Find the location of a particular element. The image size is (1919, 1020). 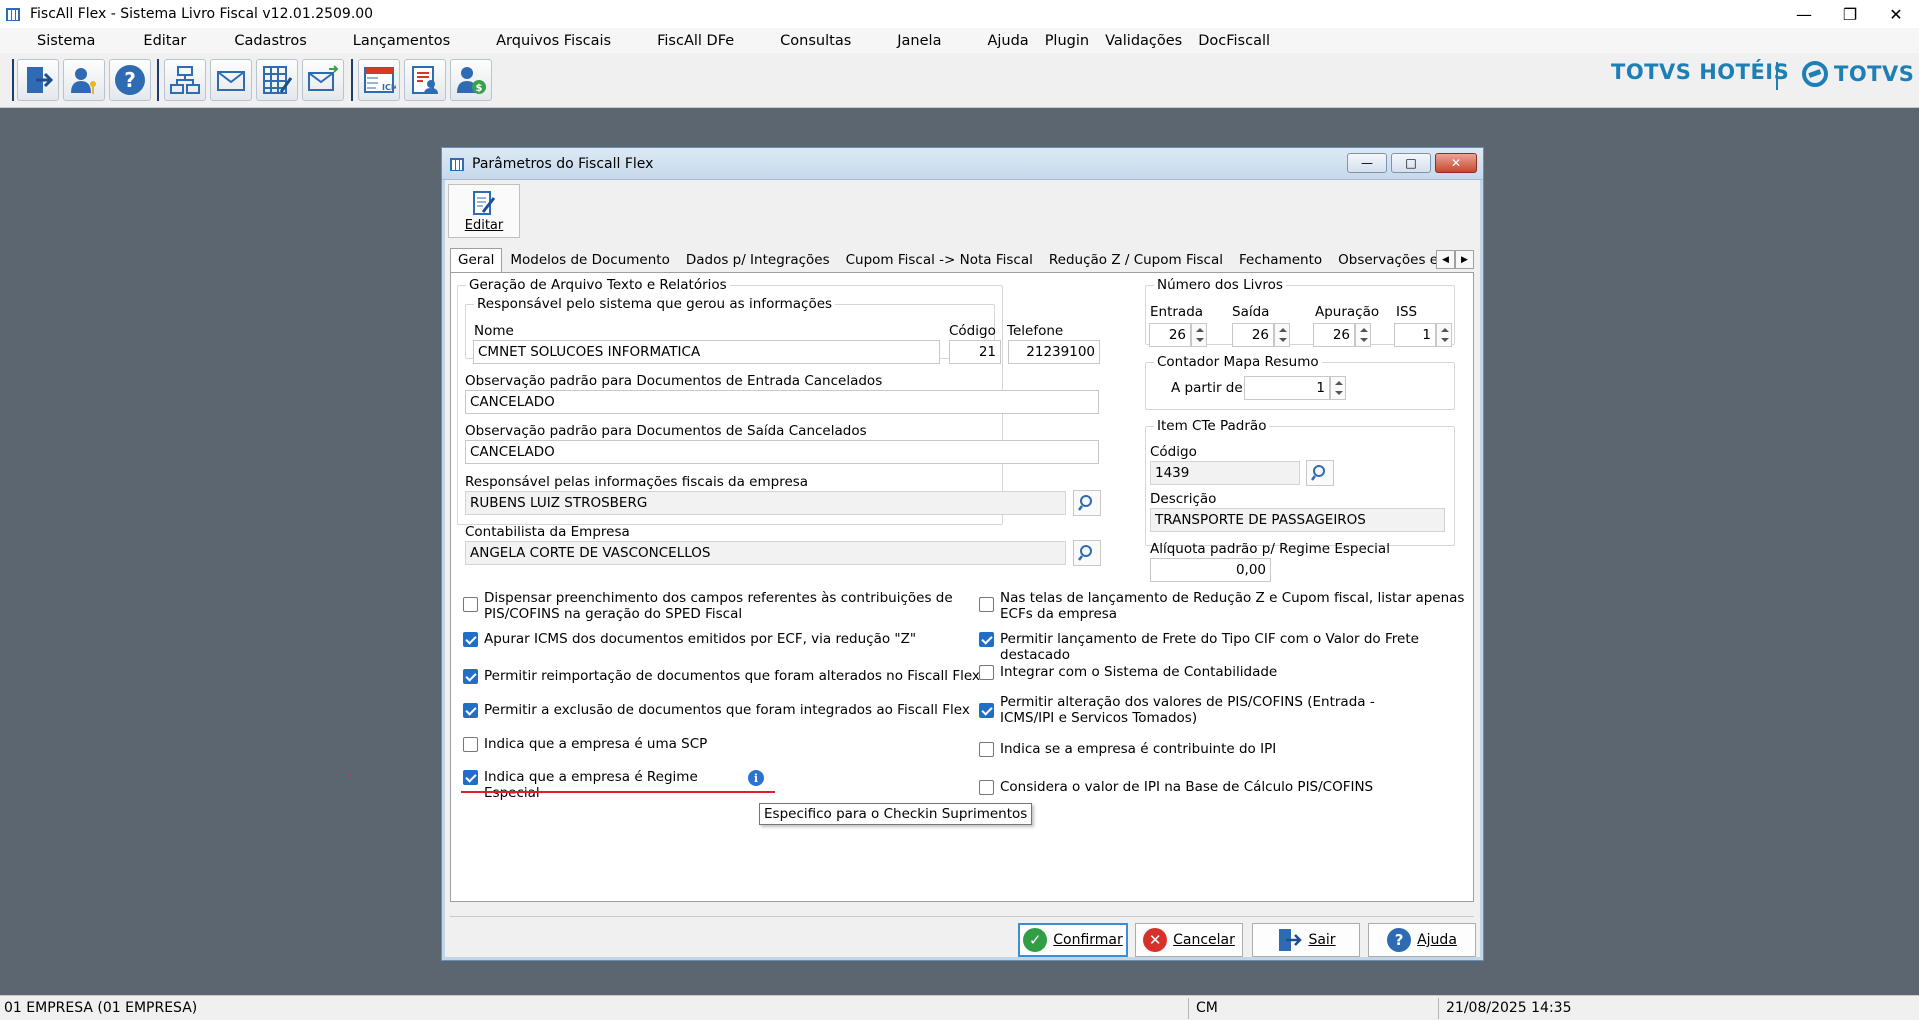

exit-icon is located at coordinates (38, 80).